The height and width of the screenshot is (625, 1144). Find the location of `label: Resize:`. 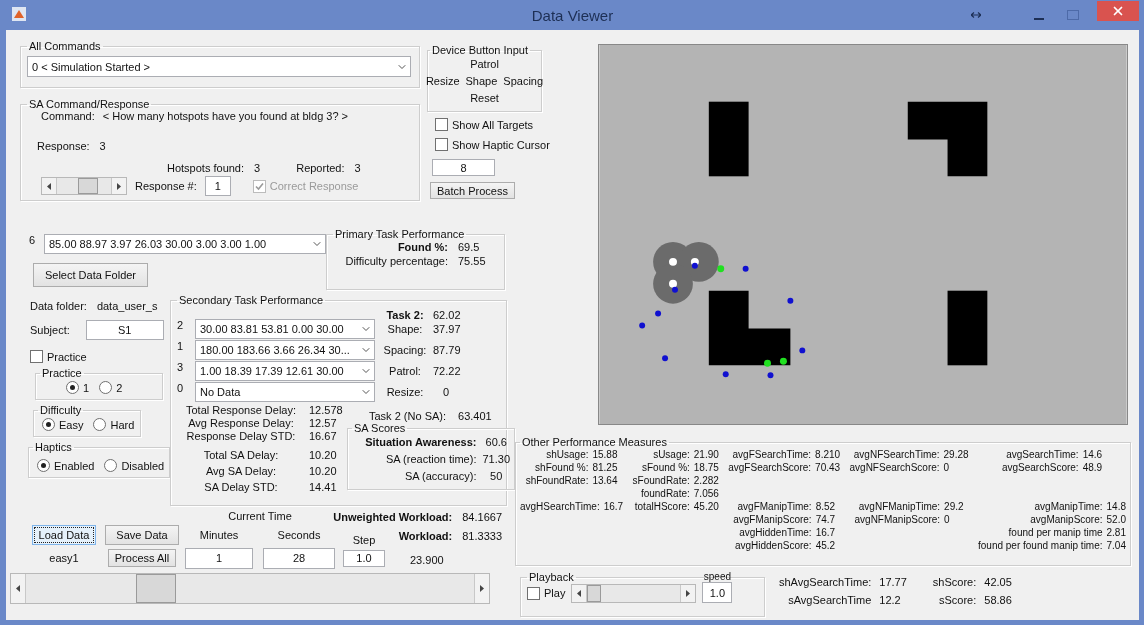

label: Resize: is located at coordinates (405, 392).